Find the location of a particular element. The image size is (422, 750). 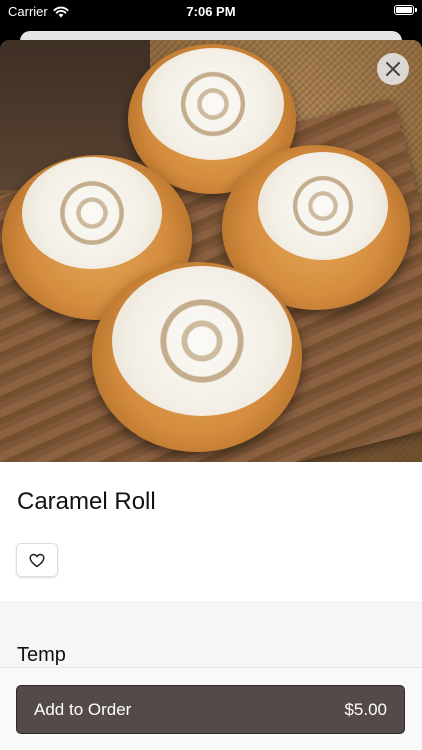

add-to-order-button: Add to Order $5.00 is located at coordinates (210, 709).